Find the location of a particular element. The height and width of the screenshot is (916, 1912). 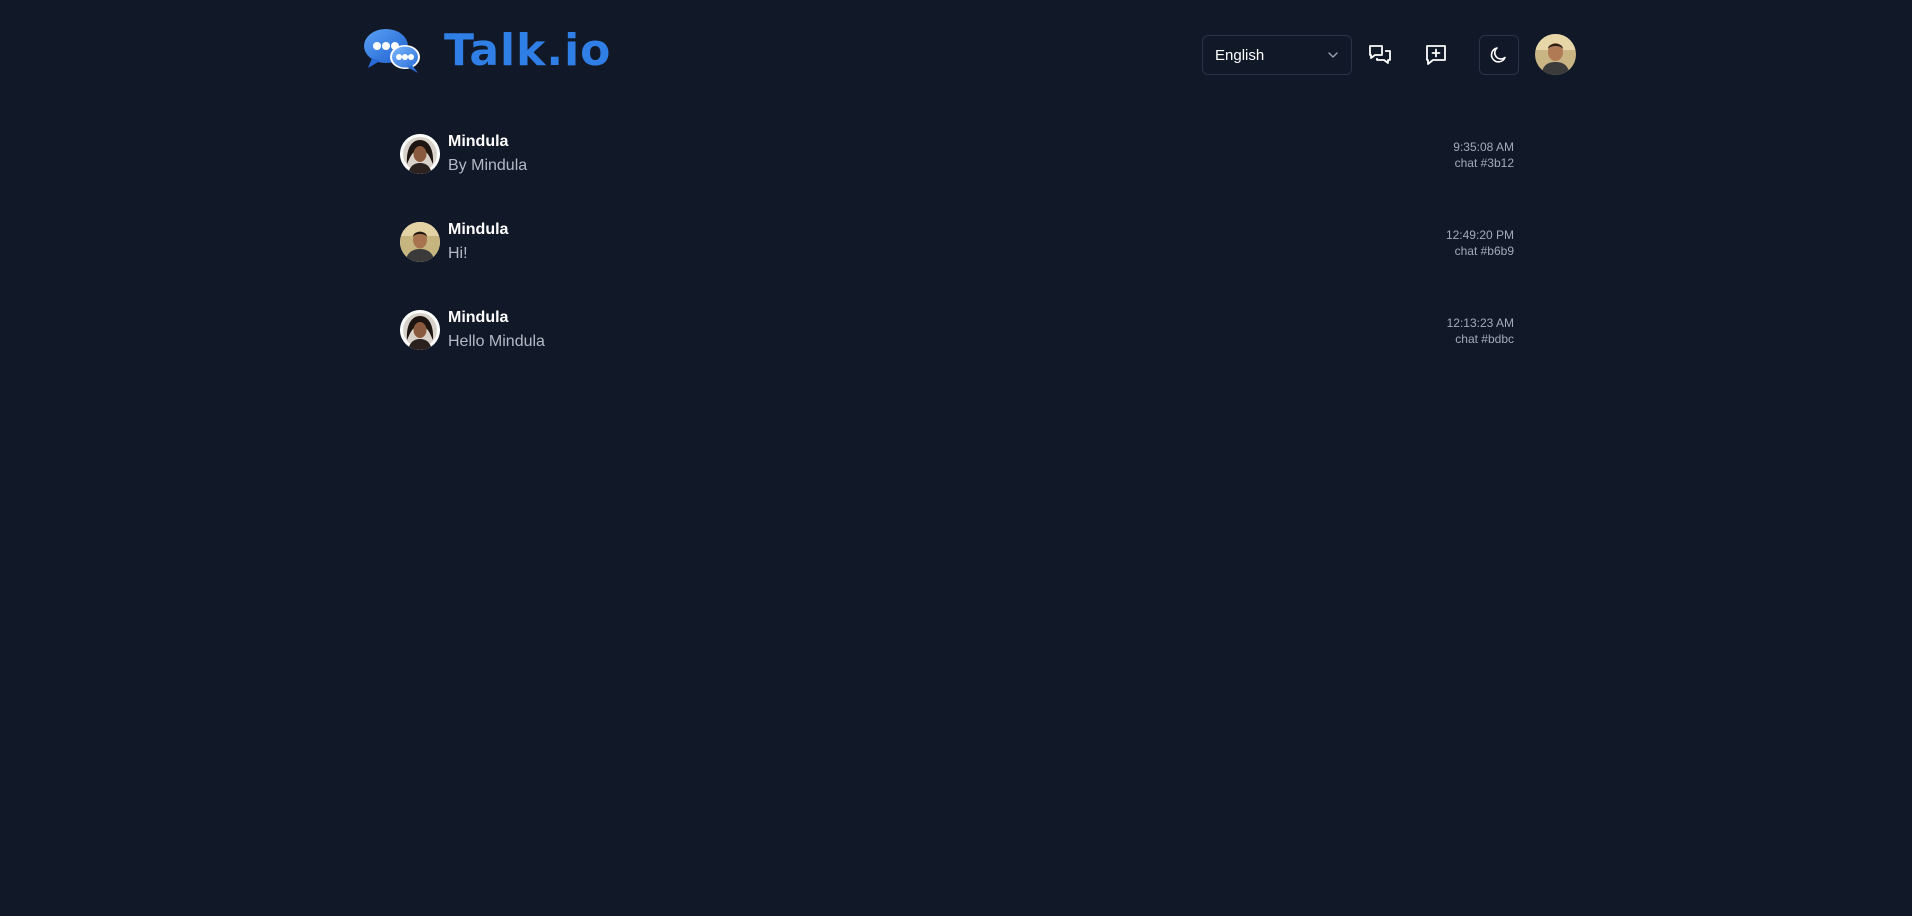

chat-list-item: Mindula Hi! 12:49:20 PM chat #b6b9 is located at coordinates (956, 263).